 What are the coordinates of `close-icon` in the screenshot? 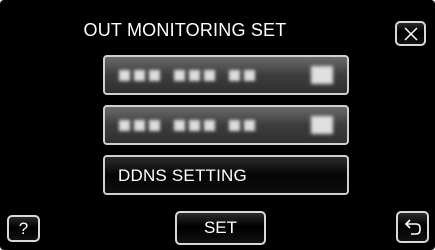 It's located at (410, 34).